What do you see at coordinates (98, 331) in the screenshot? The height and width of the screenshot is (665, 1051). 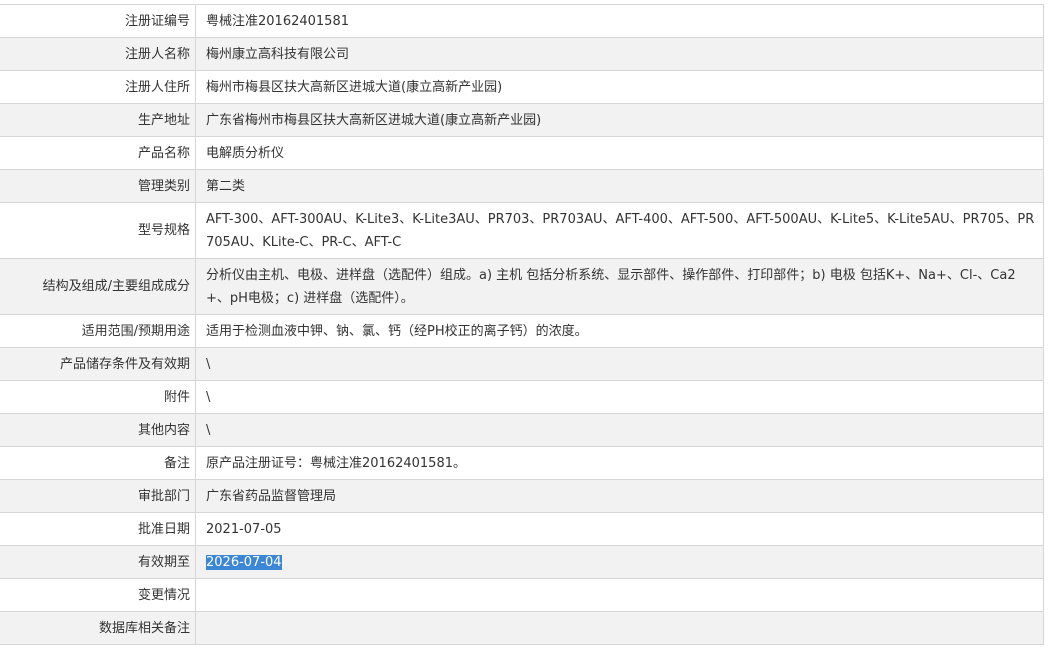 I see `row-label: 适用范围/预期用途` at bounding box center [98, 331].